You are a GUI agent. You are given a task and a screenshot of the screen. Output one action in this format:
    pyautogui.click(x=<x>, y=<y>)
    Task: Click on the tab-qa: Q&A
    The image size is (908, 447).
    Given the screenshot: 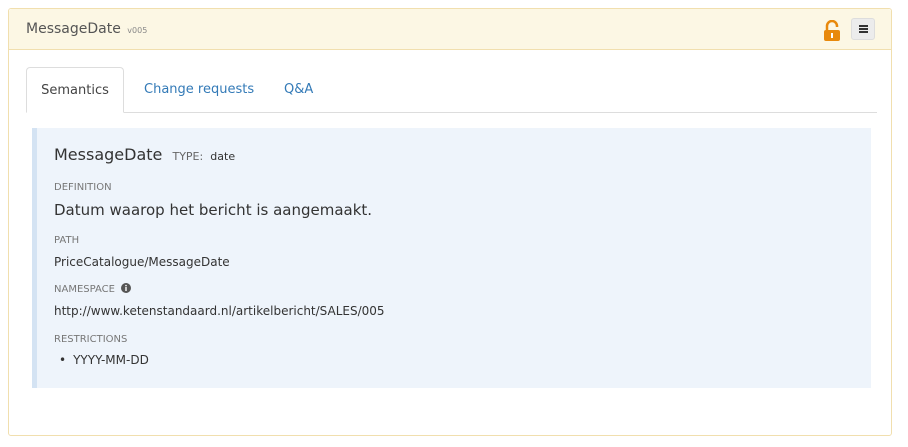 What is the action you would take?
    pyautogui.click(x=298, y=89)
    